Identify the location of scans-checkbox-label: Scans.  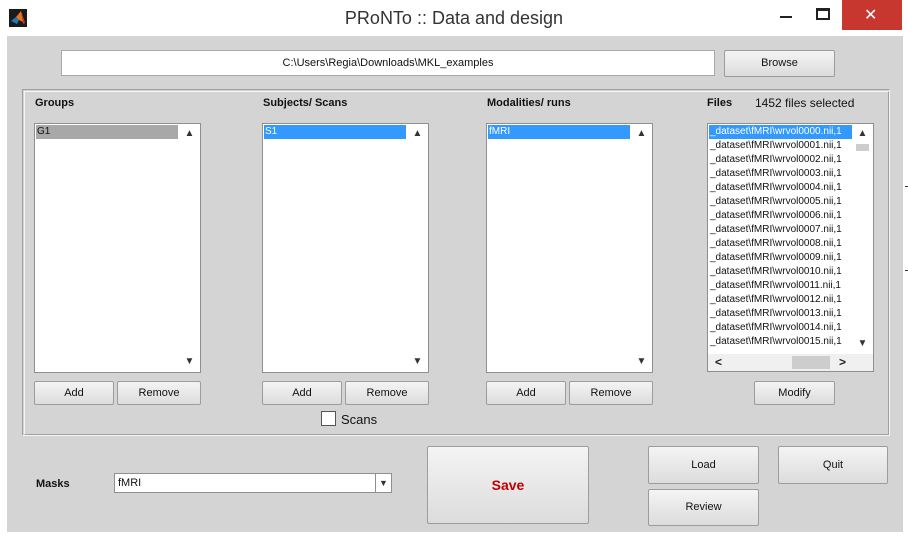
(359, 419).